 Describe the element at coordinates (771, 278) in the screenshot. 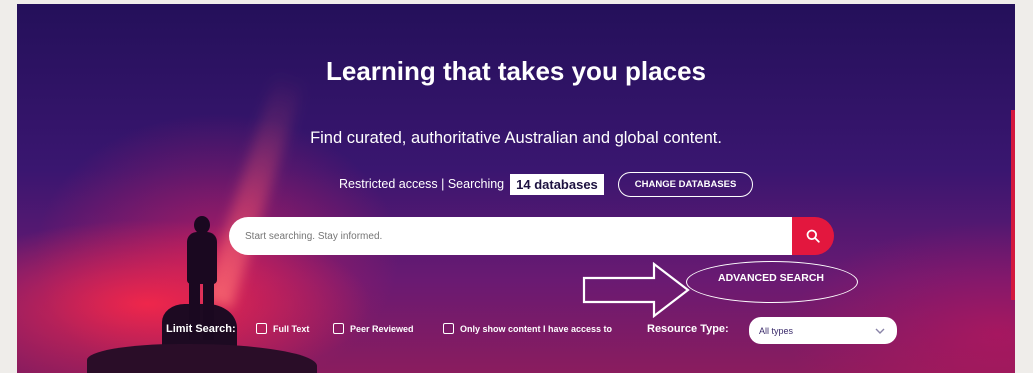

I see `advanced-search-link: ADVANCED SEARCH` at that location.